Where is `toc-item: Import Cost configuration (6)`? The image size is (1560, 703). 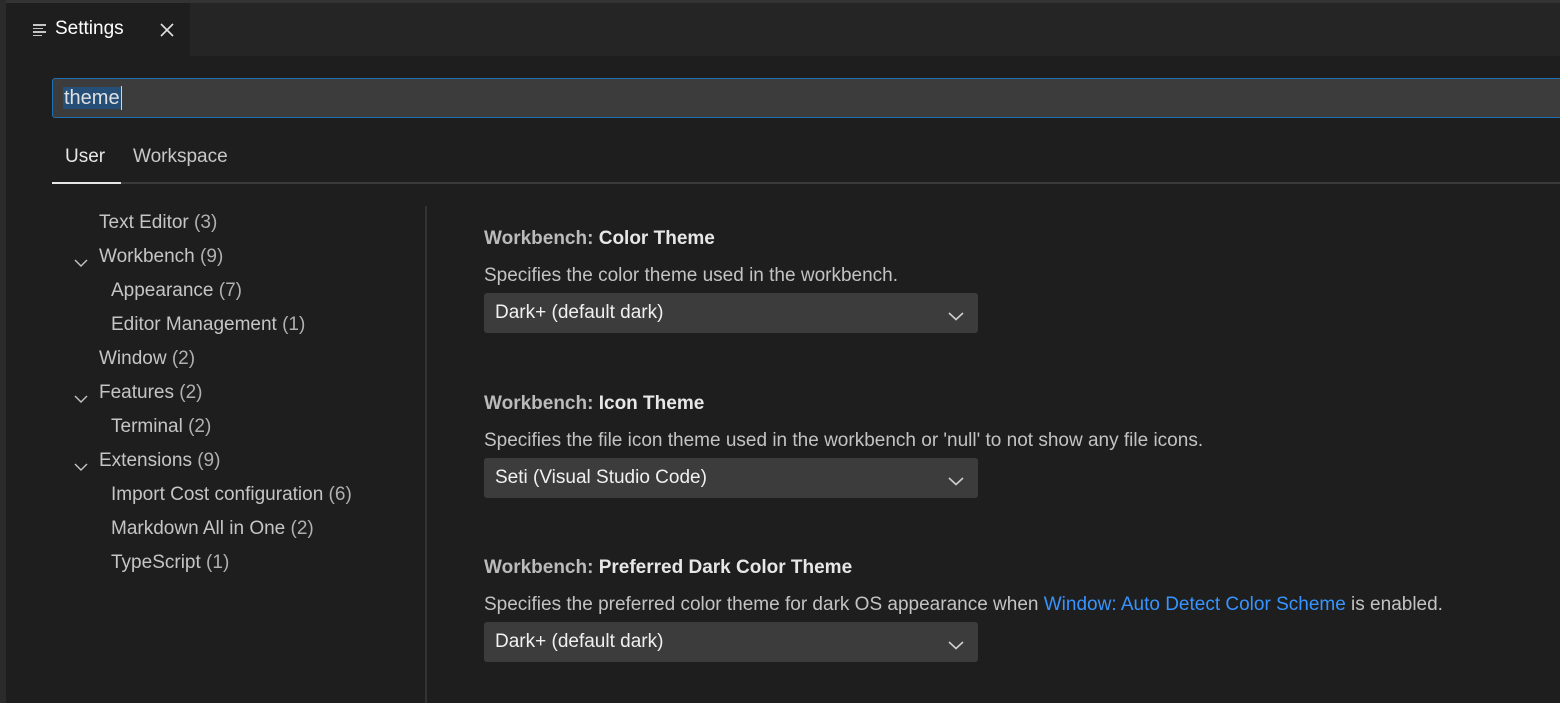 toc-item: Import Cost configuration (6) is located at coordinates (231, 495).